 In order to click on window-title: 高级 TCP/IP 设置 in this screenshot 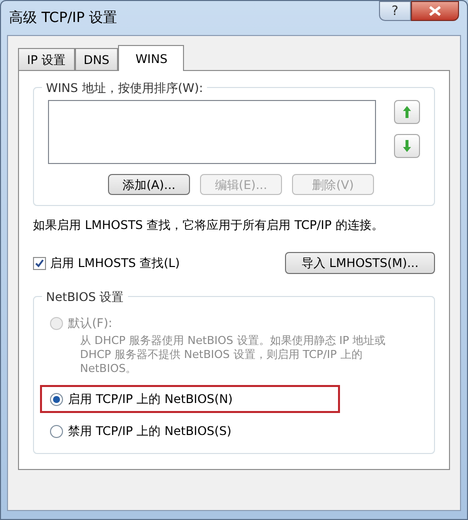, I will do `click(63, 18)`.